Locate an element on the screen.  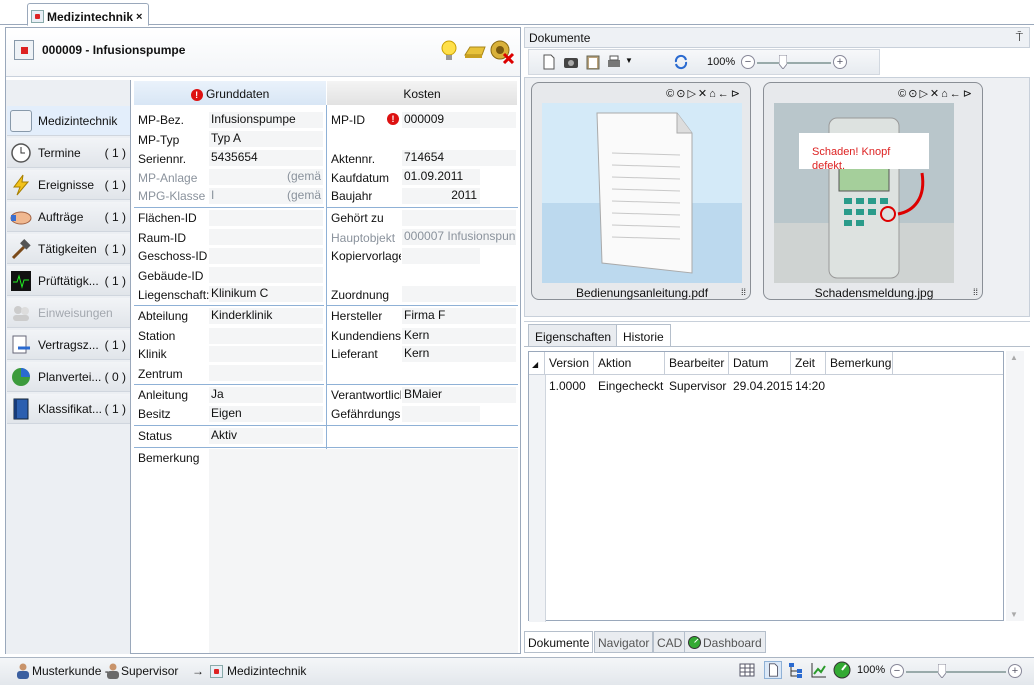
tab-cad: CAD is located at coordinates (670, 642).